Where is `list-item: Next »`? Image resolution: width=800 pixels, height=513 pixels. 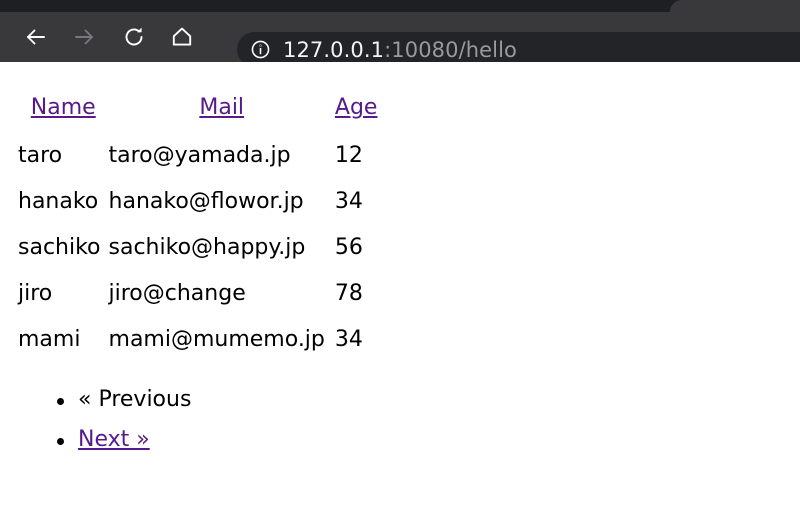
list-item: Next » is located at coordinates (123, 440).